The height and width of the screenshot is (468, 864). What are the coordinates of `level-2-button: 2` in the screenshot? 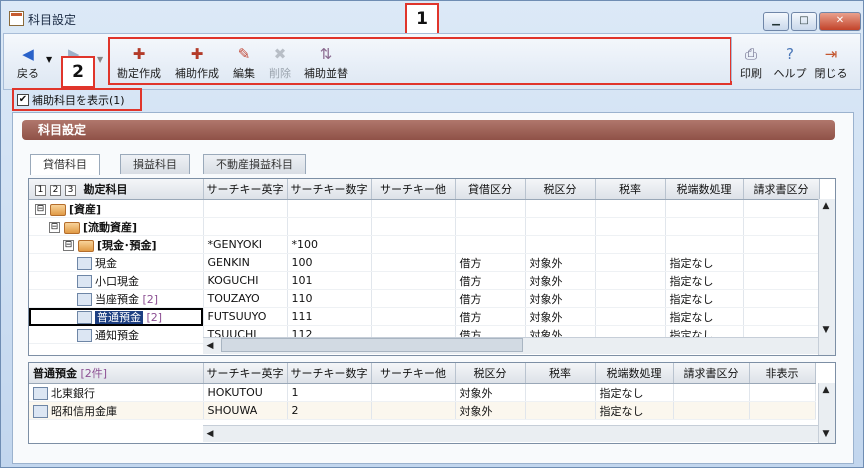 It's located at (55, 190).